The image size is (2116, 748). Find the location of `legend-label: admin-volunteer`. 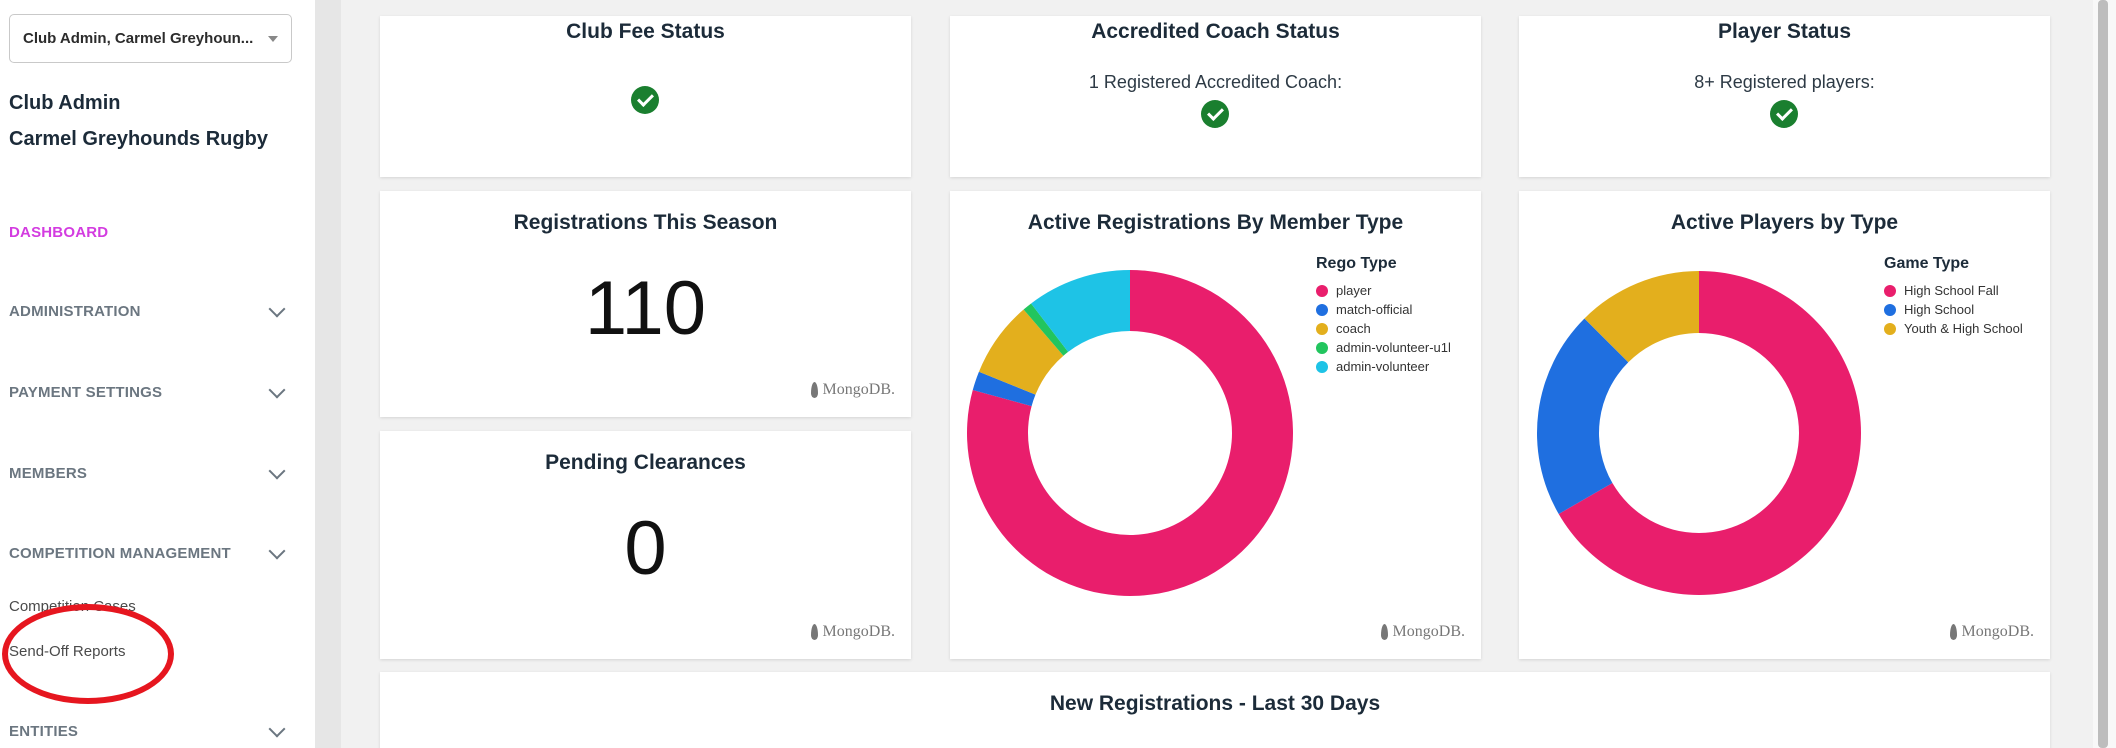

legend-label: admin-volunteer is located at coordinates (1383, 366).